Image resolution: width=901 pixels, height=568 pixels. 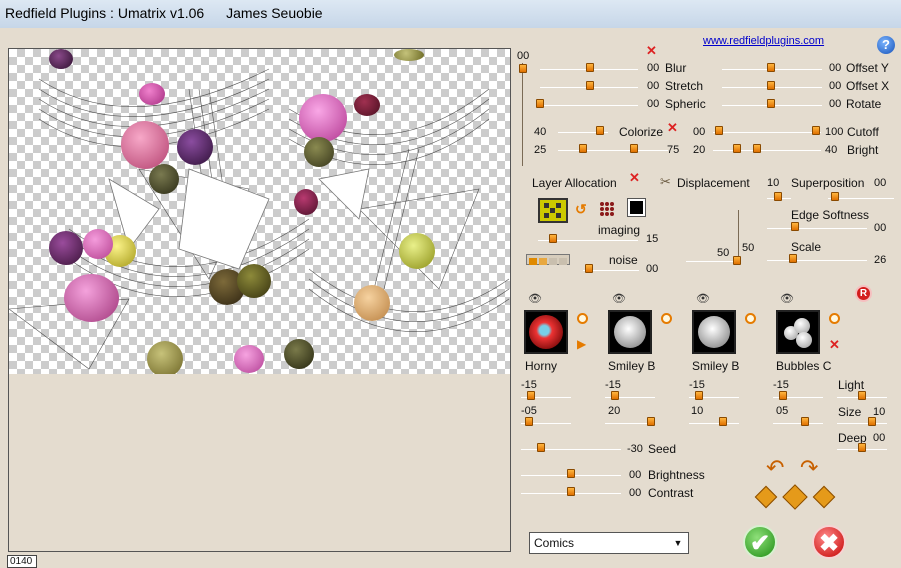 I want to click on noise-value: 00, so click(x=652, y=269).